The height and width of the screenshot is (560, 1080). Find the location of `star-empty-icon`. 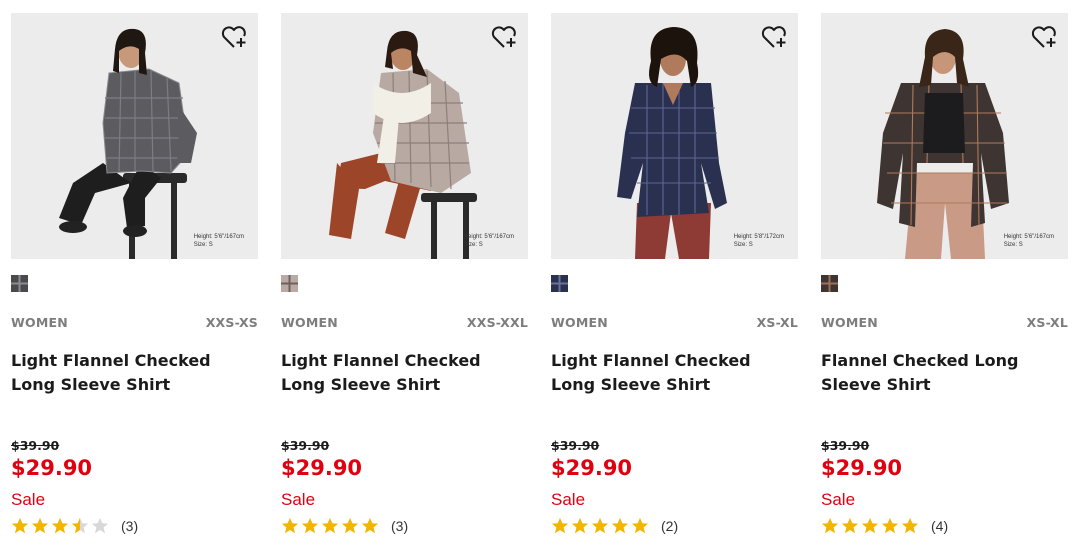

star-empty-icon is located at coordinates (100, 525).